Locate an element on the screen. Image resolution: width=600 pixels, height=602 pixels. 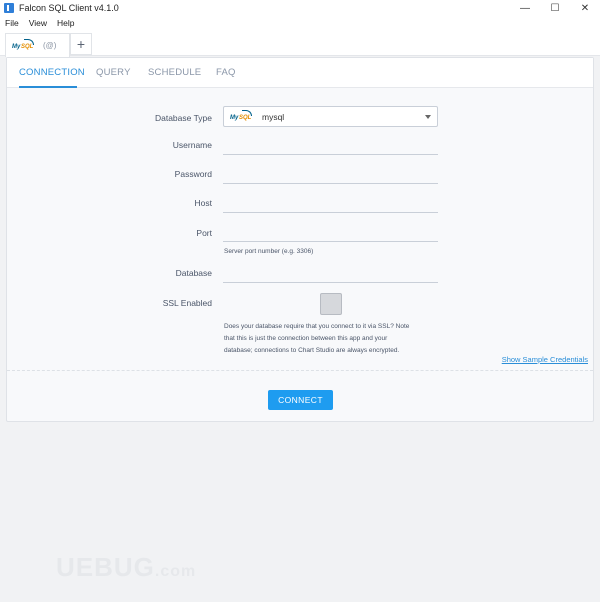
window-title: Falcon SQL Client v4.1.0 is located at coordinates (69, 8).